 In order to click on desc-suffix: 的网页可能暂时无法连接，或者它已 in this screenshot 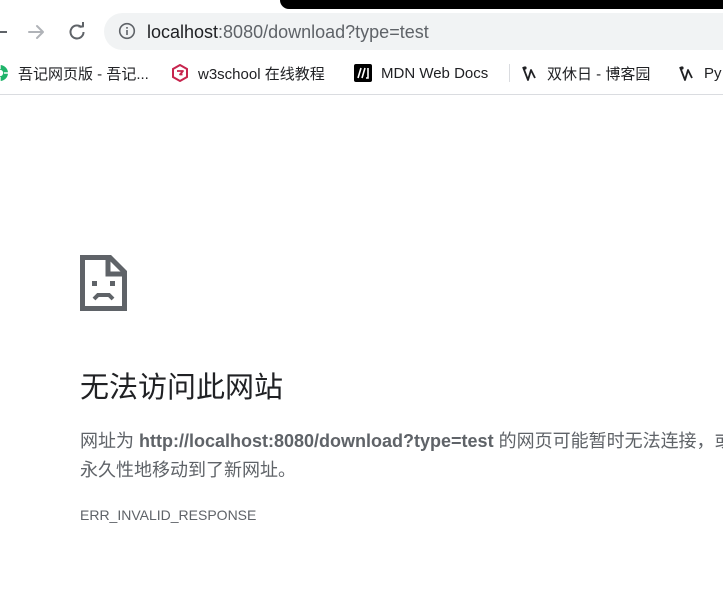, I will do `click(610, 441)`.